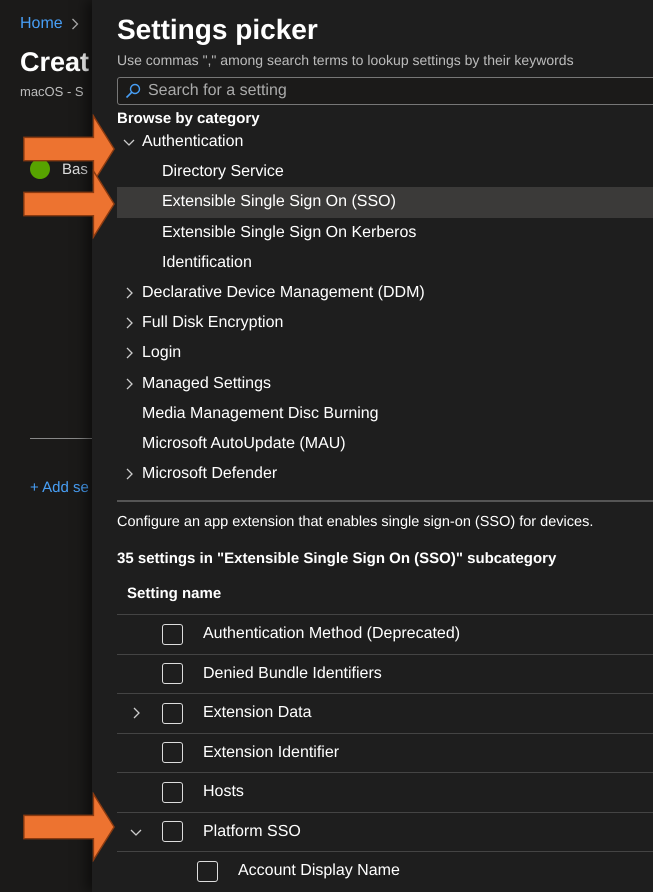 Image resolution: width=653 pixels, height=892 pixels. What do you see at coordinates (252, 831) in the screenshot?
I see `setting-label: Platform SSO` at bounding box center [252, 831].